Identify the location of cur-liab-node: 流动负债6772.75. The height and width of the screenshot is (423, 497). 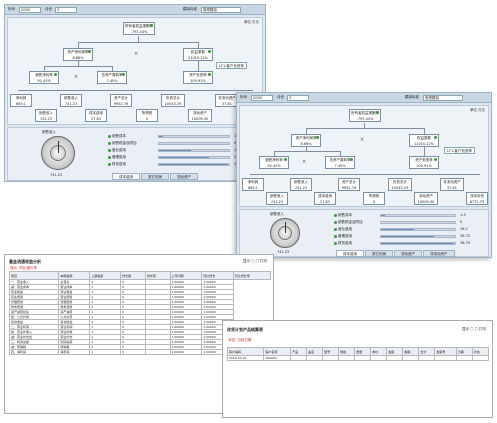
(477, 198).